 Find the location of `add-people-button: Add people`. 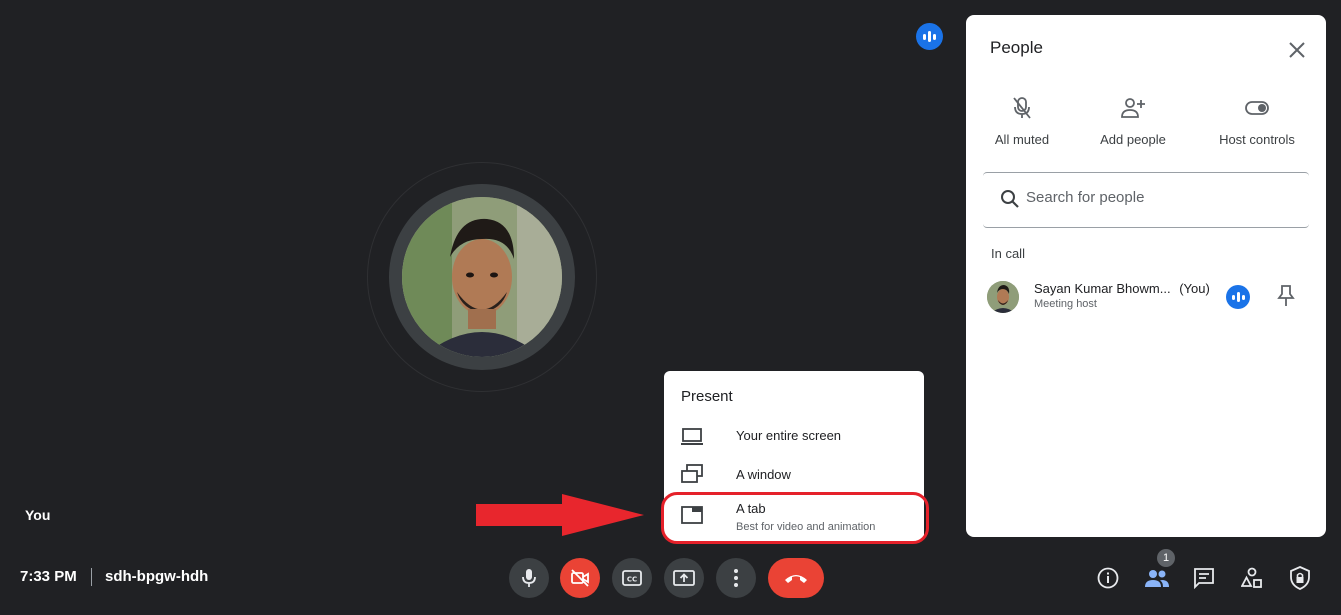

add-people-button: Add people is located at coordinates (1133, 121).